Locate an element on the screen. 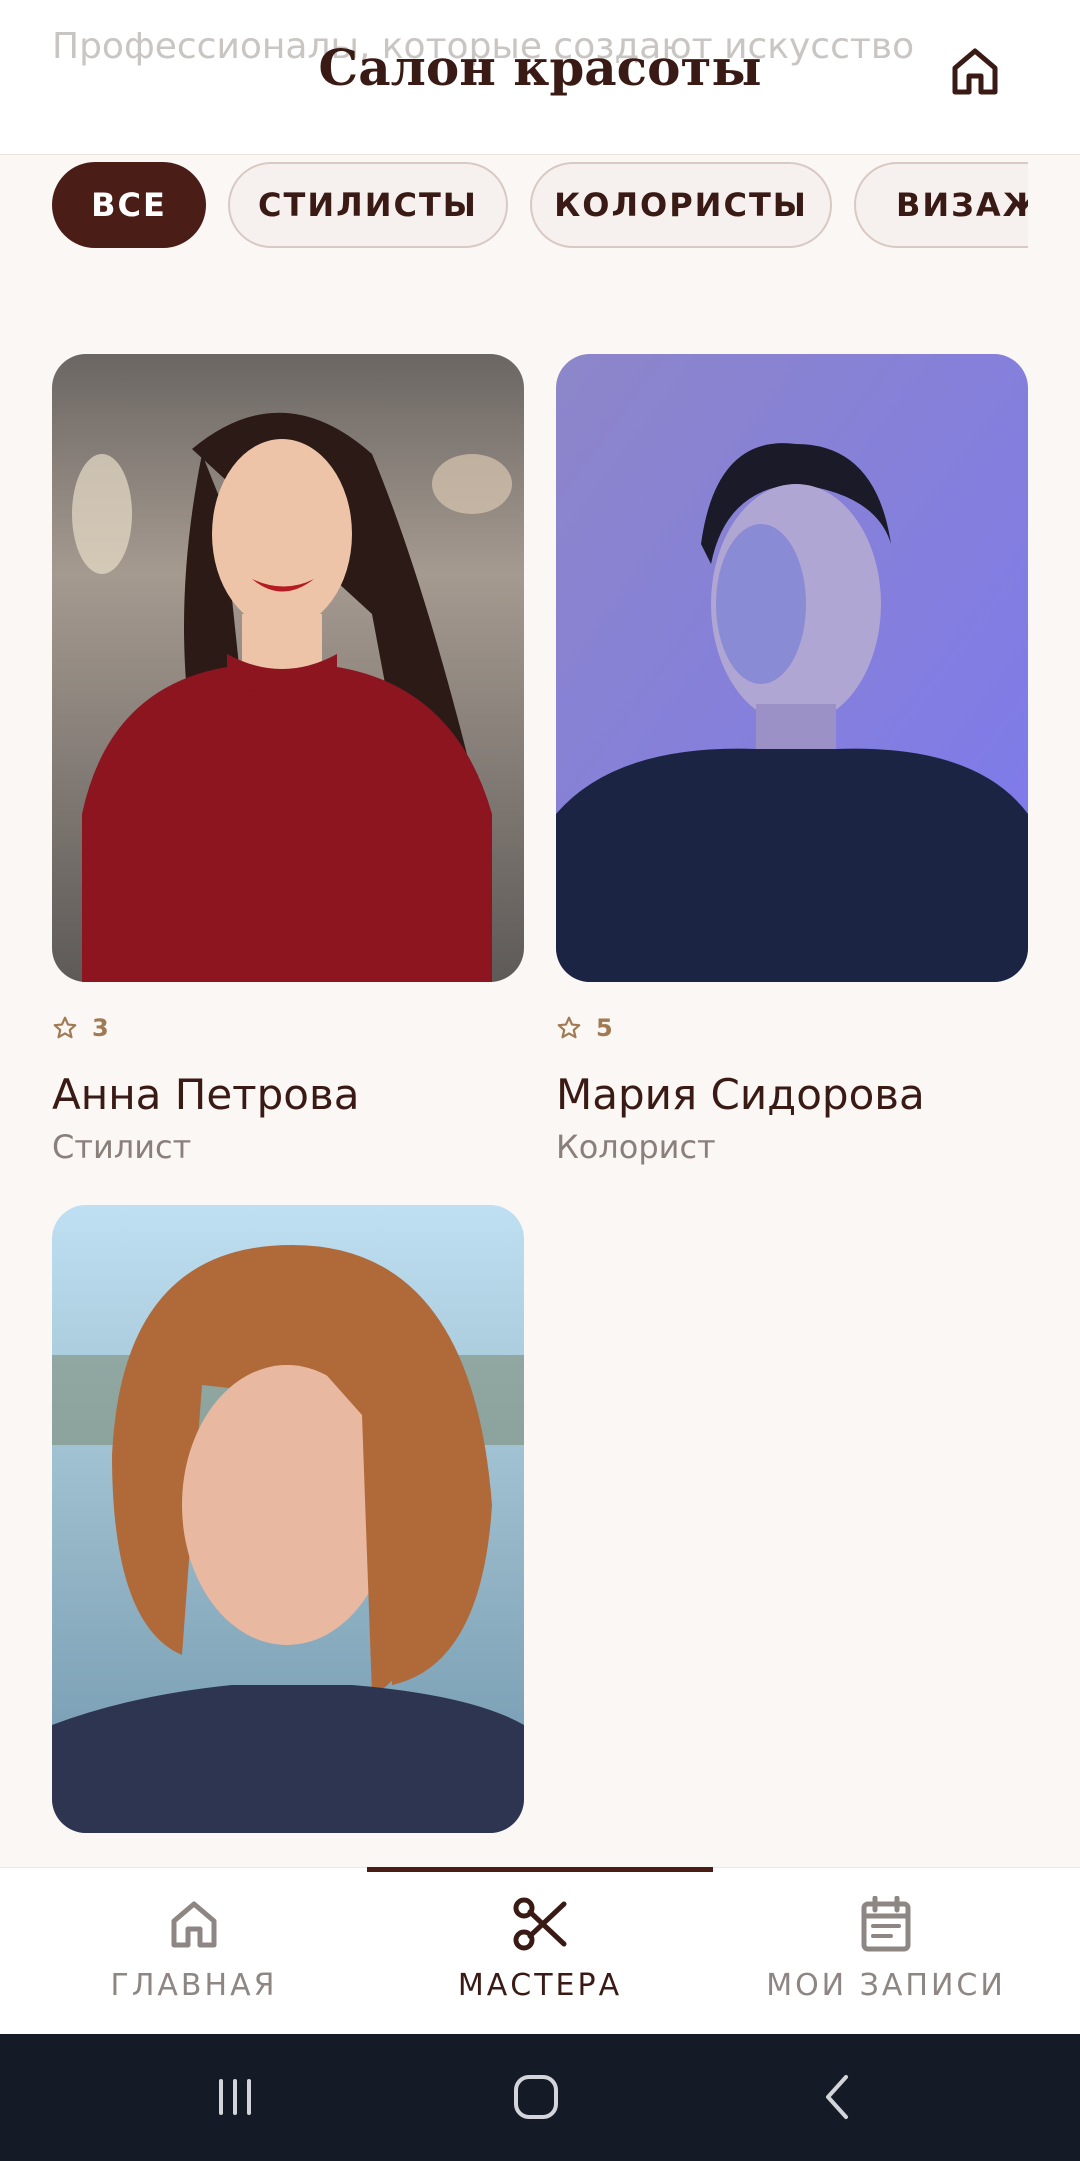 The width and height of the screenshot is (1080, 2161). scissors-icon is located at coordinates (540, 1924).